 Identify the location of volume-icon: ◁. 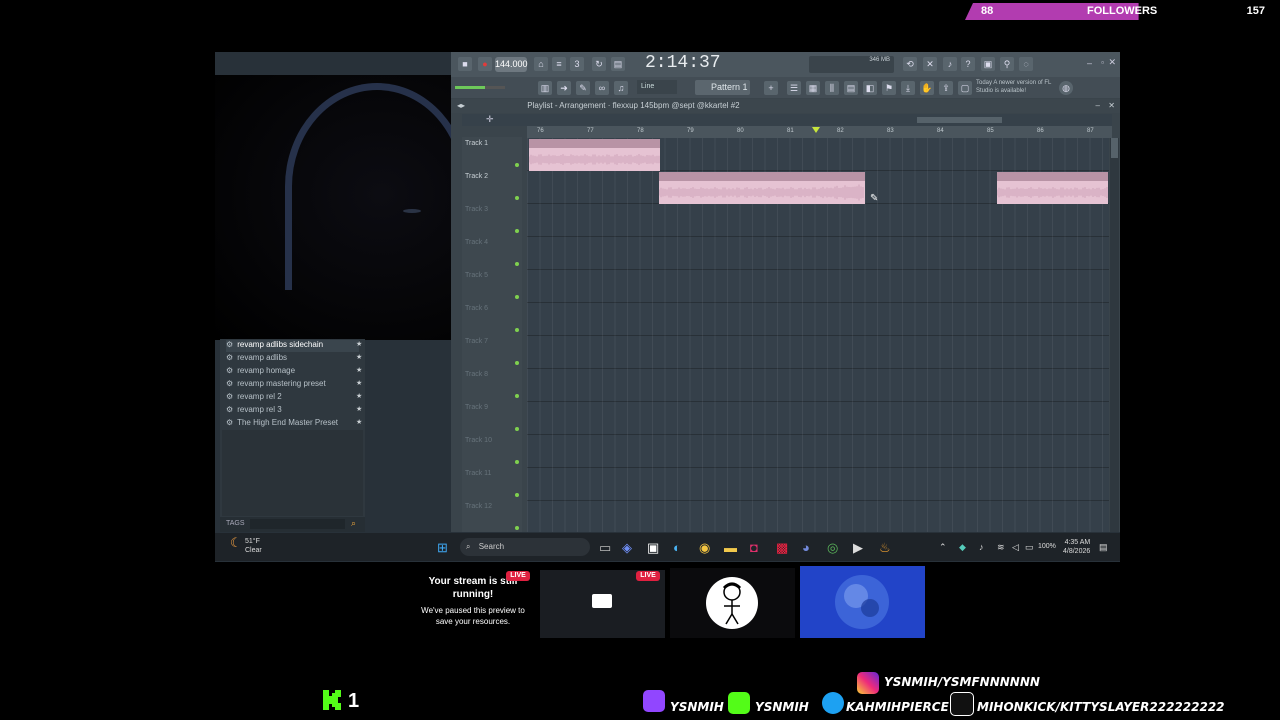
(1015, 547).